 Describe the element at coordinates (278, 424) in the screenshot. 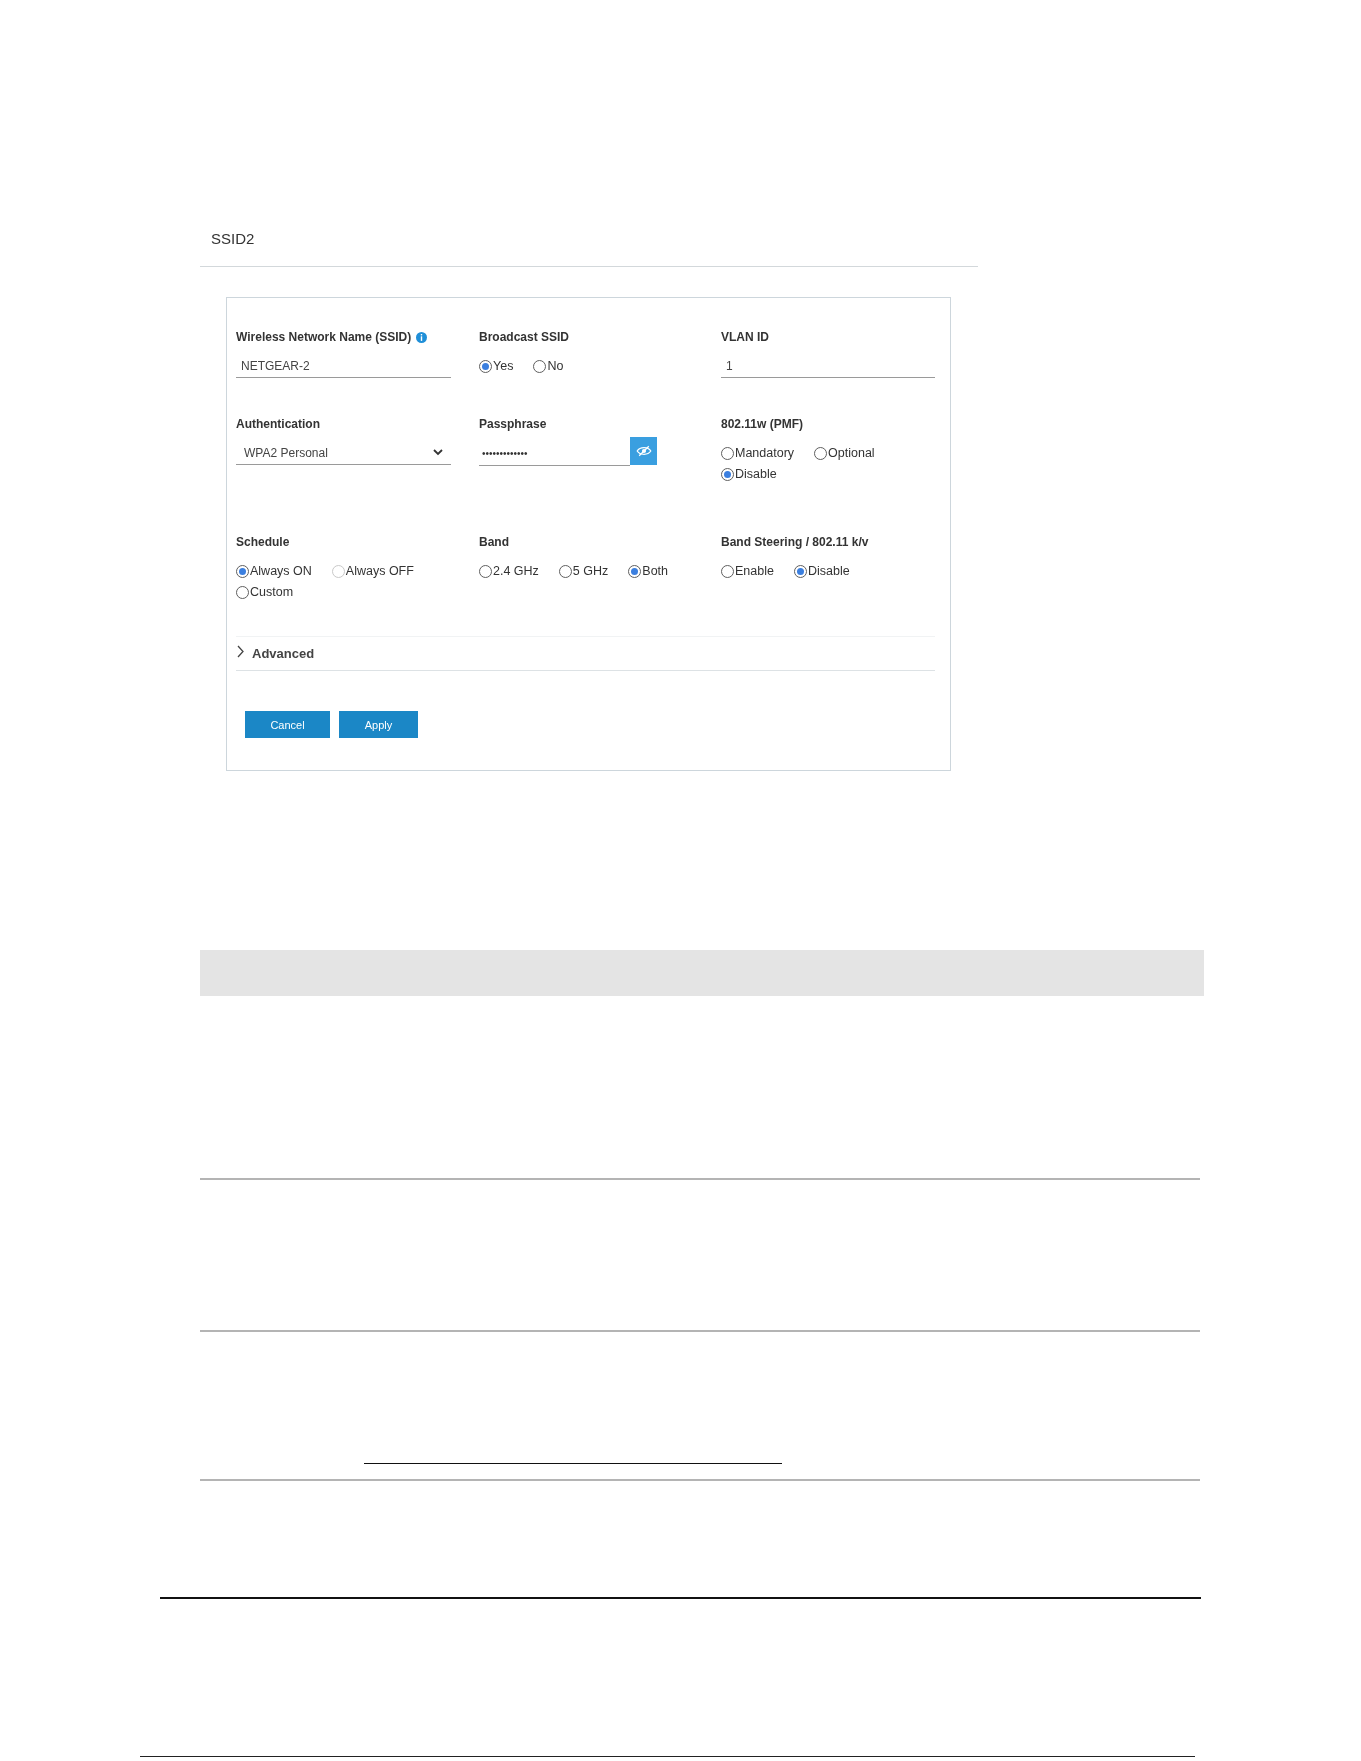

I see `field-label: Authentication` at that location.